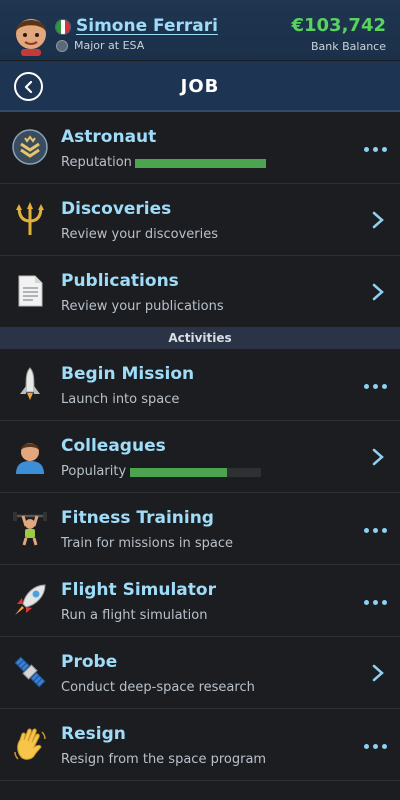 The width and height of the screenshot is (400, 800). I want to click on reputation-bar, so click(200, 163).